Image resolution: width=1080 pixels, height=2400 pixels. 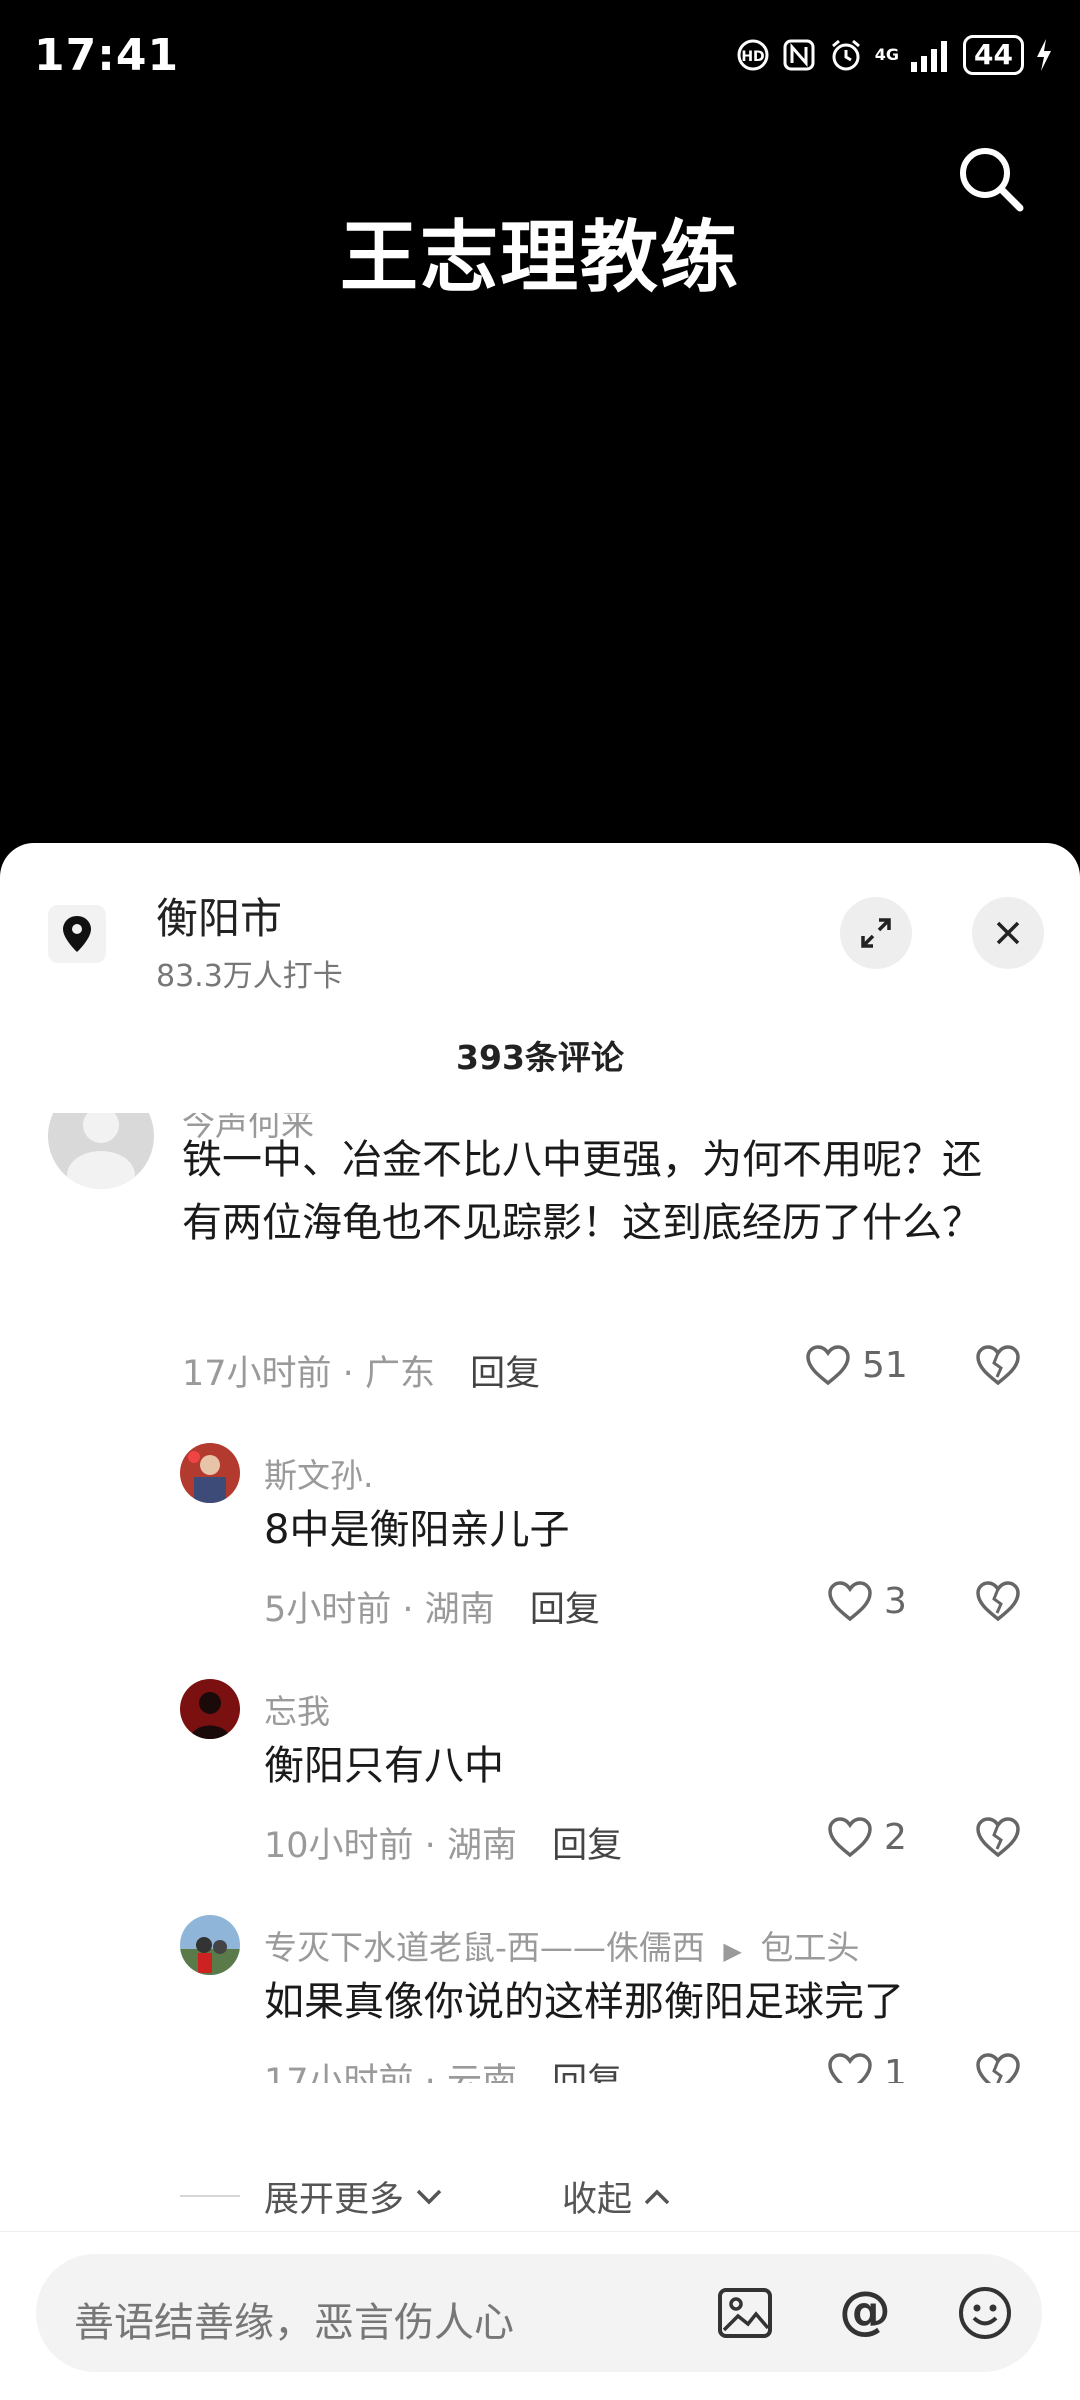 I want to click on expand-icon, so click(x=876, y=933).